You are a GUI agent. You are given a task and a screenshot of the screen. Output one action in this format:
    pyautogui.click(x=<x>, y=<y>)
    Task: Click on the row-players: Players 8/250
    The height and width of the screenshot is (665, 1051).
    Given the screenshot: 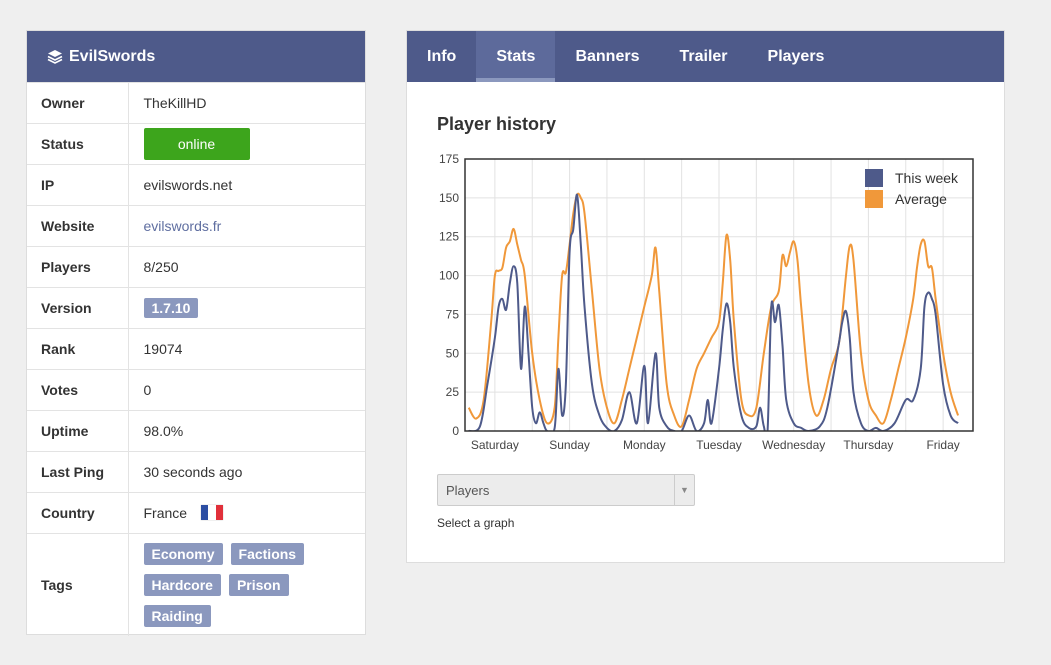 What is the action you would take?
    pyautogui.click(x=196, y=267)
    